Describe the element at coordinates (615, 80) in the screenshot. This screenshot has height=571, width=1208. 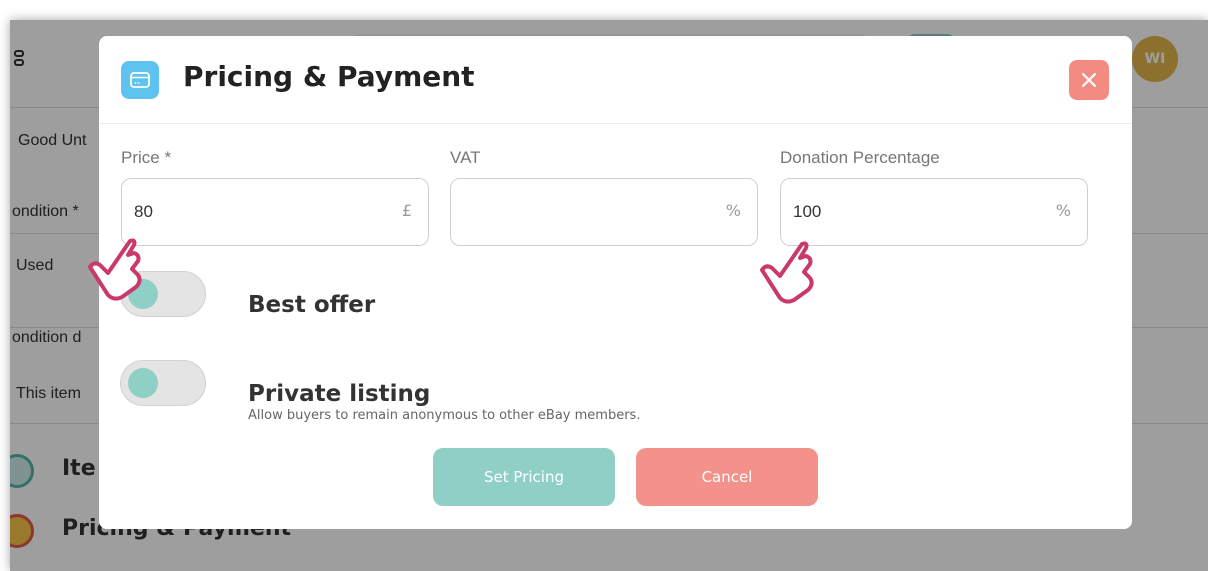
I see `modal-header: Pricing & Payment` at that location.